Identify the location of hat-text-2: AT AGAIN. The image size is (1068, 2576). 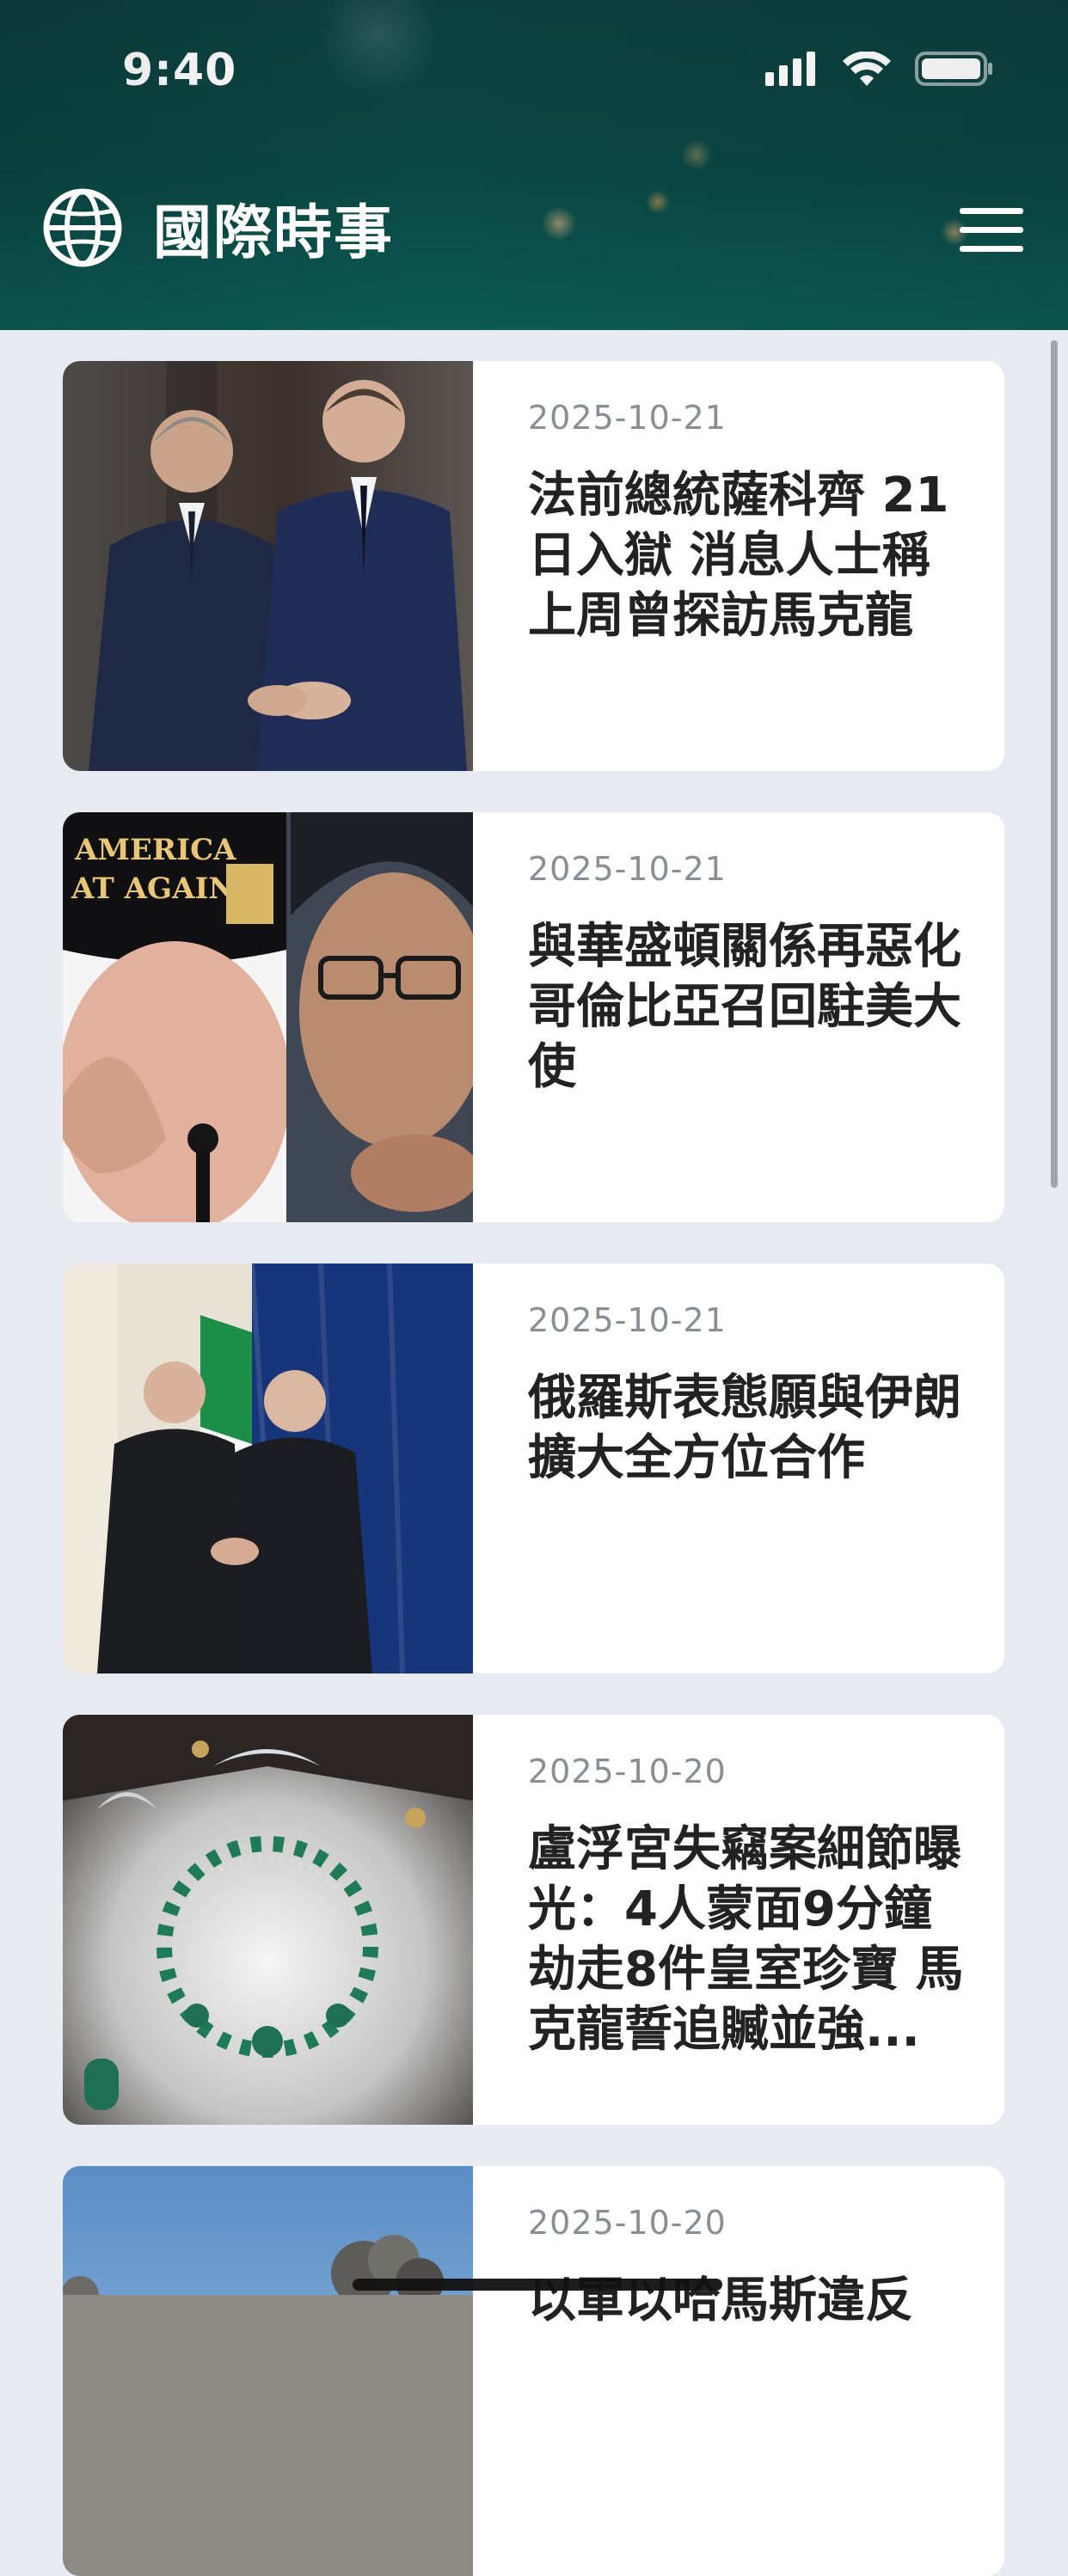
(153, 889).